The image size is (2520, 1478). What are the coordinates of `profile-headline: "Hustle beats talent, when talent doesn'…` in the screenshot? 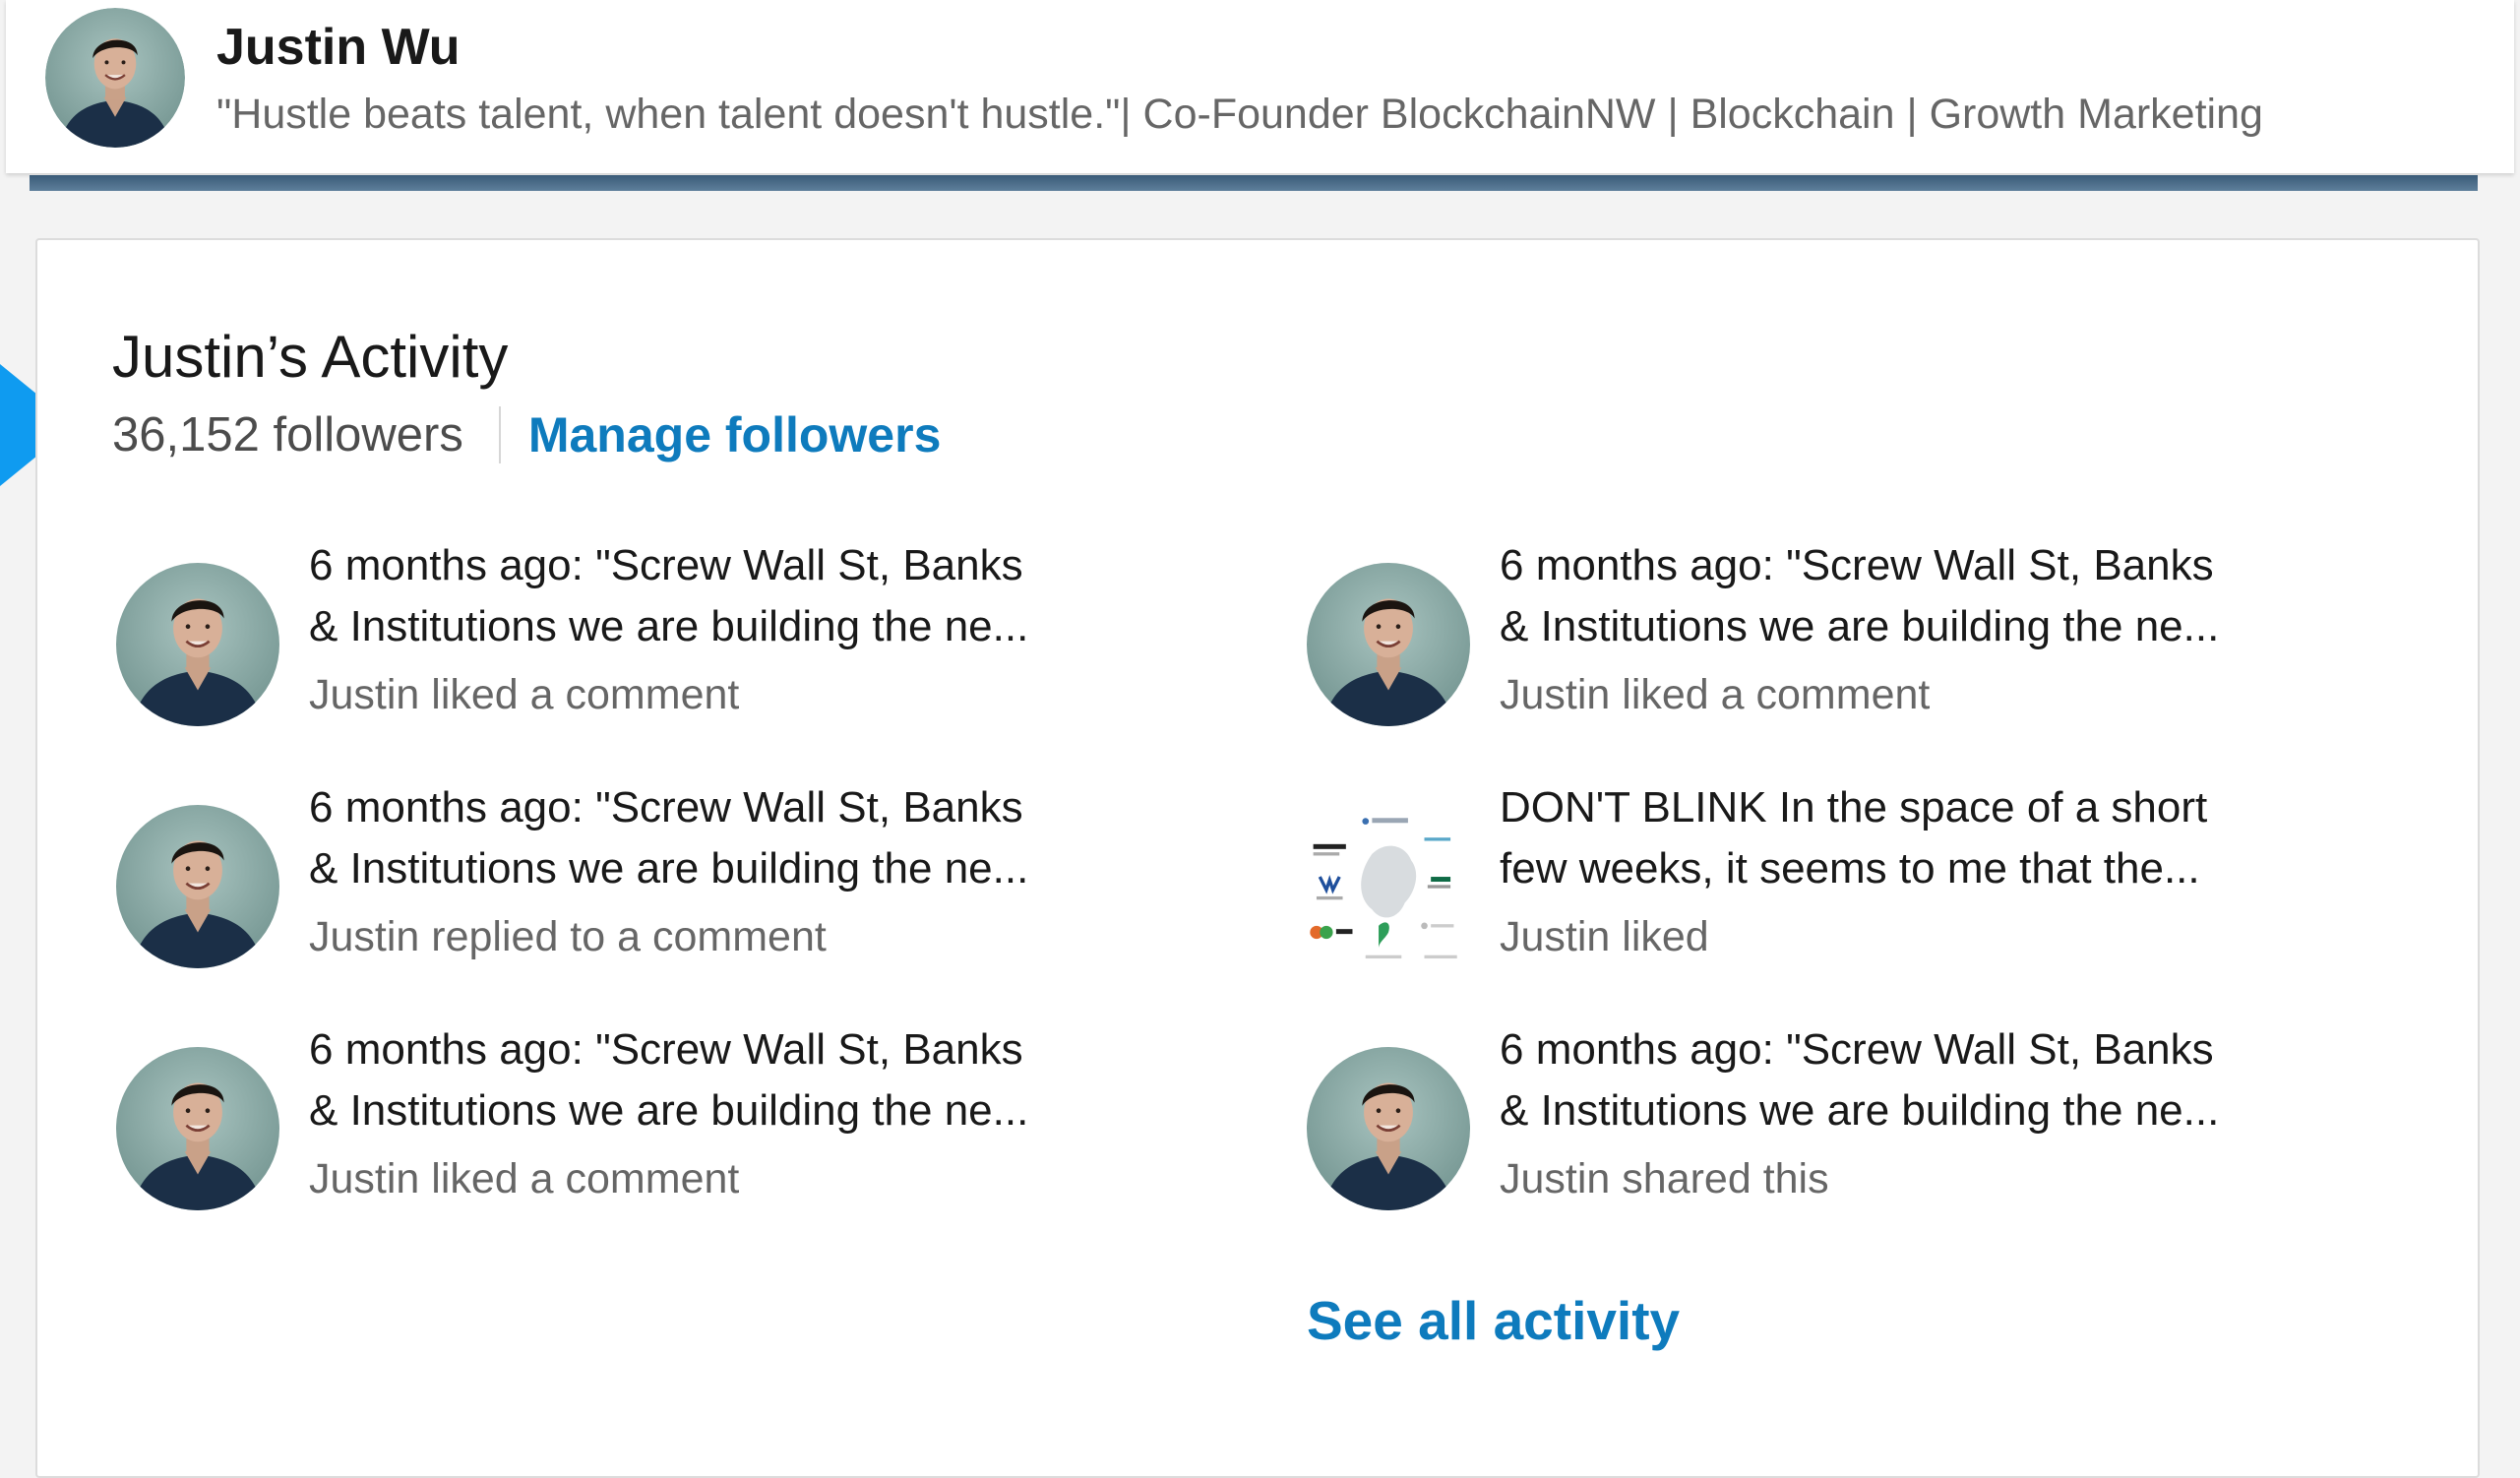 It's located at (1239, 114).